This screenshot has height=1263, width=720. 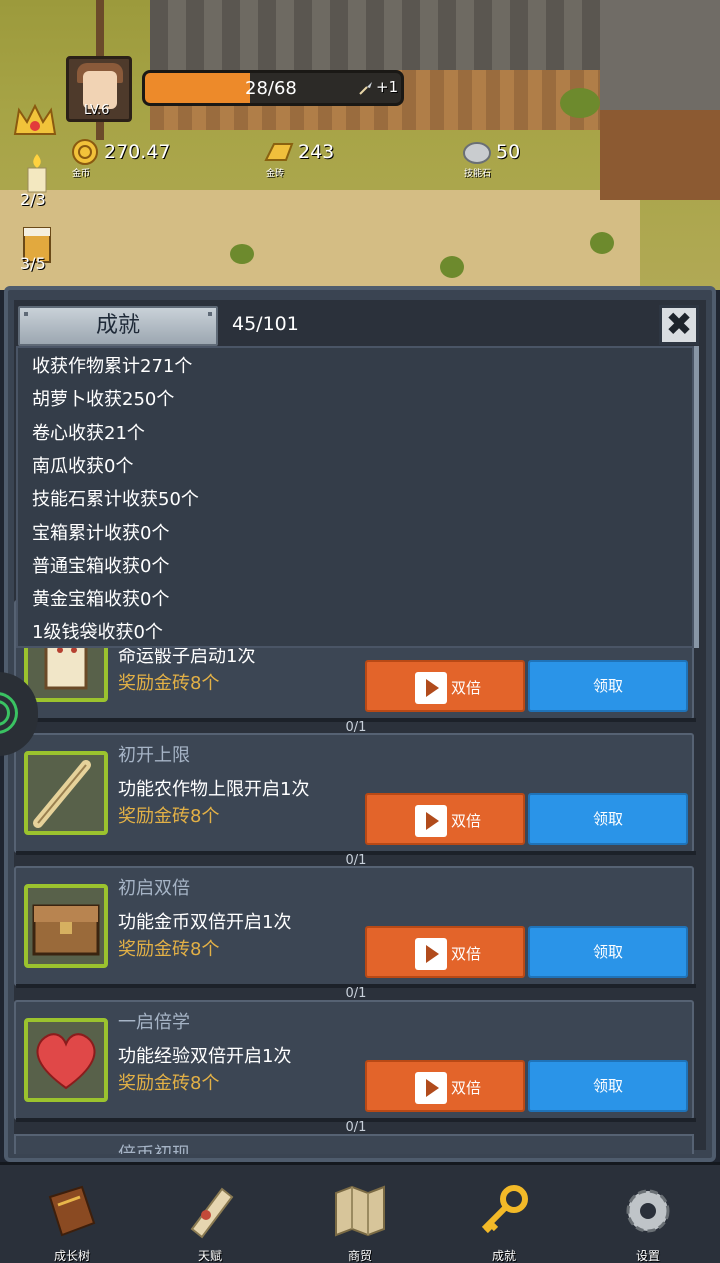 I want to click on bottom-nav: 成长树 天赋 商贸 成就 设置, so click(x=360, y=1212).